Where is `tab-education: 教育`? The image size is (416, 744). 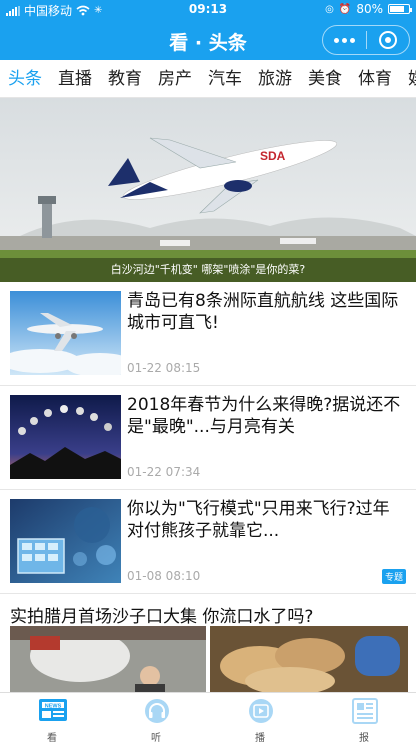 tab-education: 教育 is located at coordinates (125, 78).